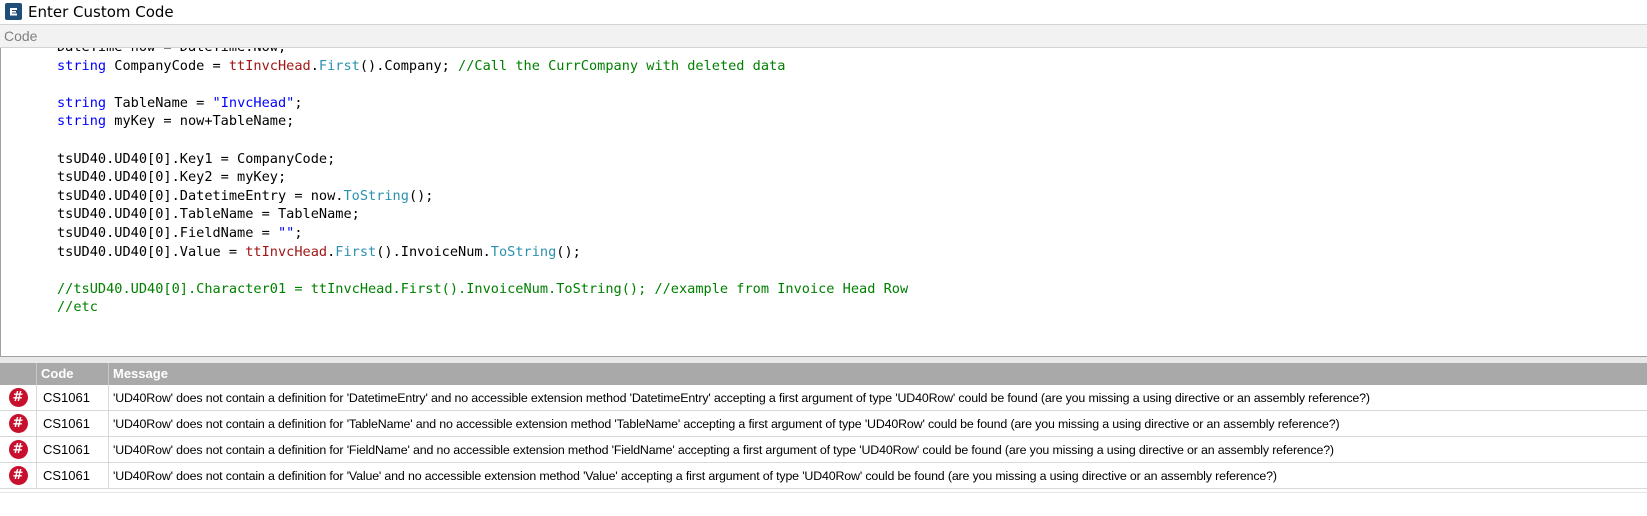  Describe the element at coordinates (482, 177) in the screenshot. I see `code-line: tsUD40.UD40[0].Key2 = myKey;` at that location.